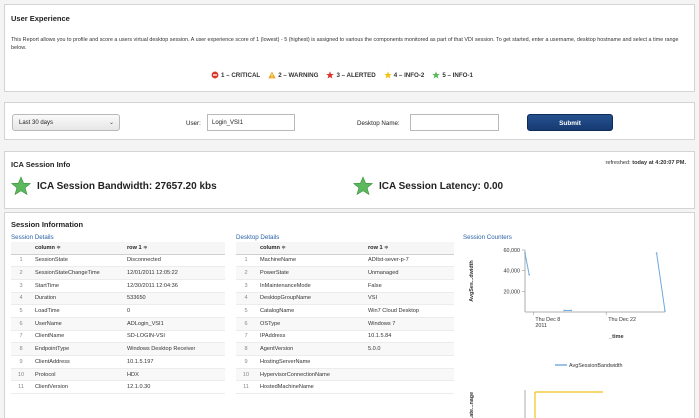 This screenshot has height=418, width=699. What do you see at coordinates (193, 123) in the screenshot?
I see `user-label: User:` at bounding box center [193, 123].